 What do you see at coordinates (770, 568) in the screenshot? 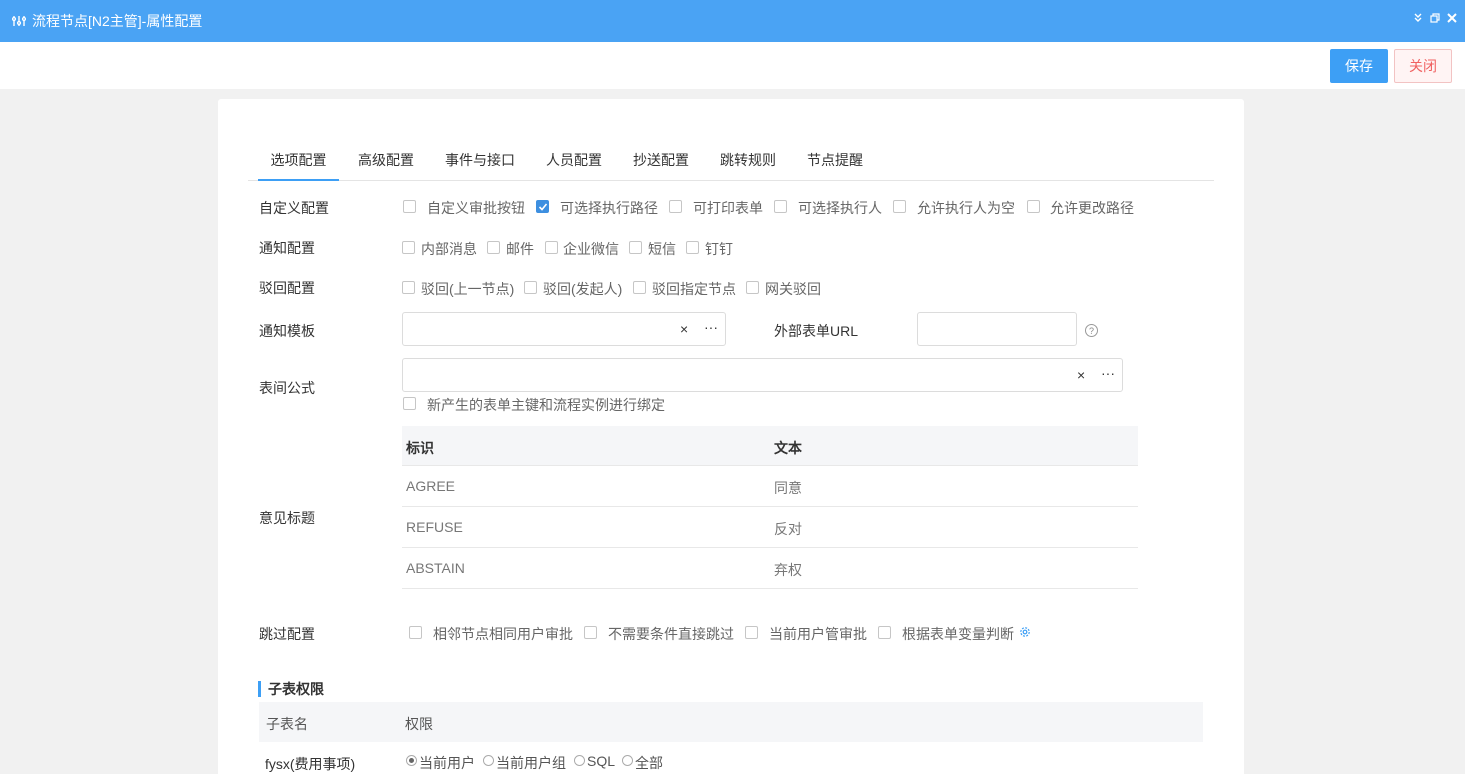
I see `table-row: ABSTAIN 弃权` at bounding box center [770, 568].